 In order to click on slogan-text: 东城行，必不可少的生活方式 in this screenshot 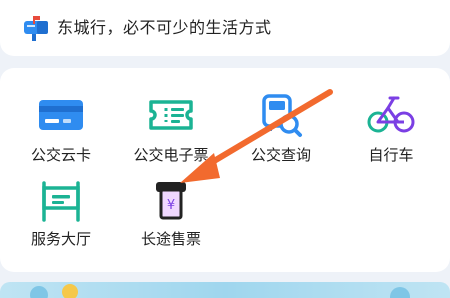, I will do `click(164, 27)`.